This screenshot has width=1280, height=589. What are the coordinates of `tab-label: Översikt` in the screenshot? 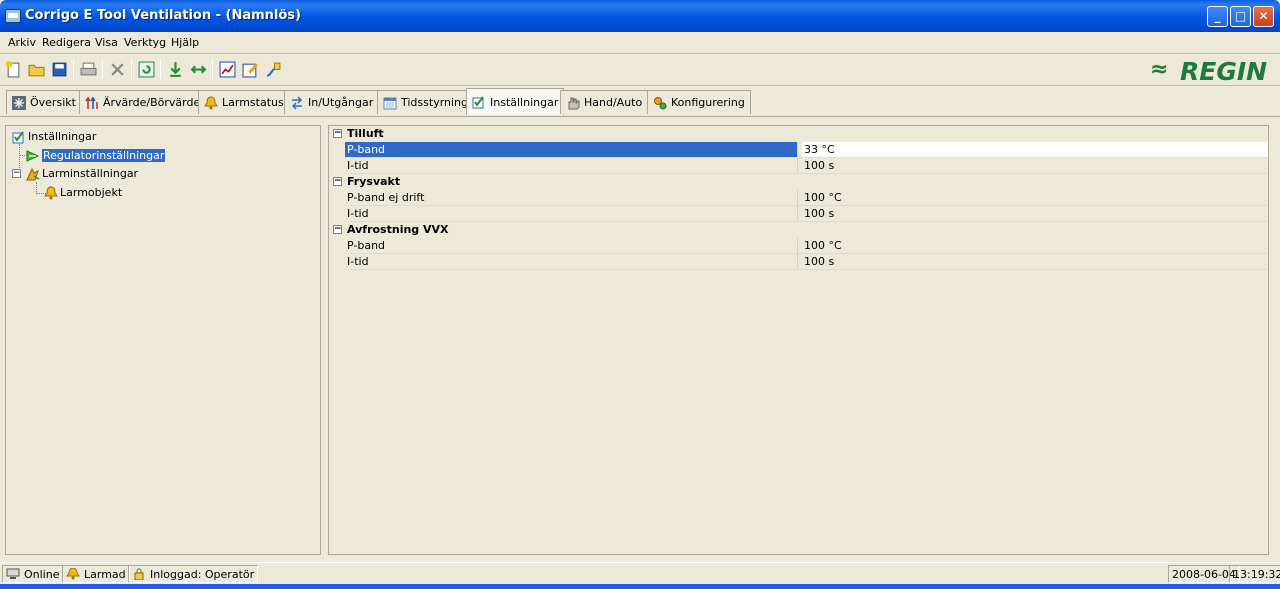 It's located at (53, 102).